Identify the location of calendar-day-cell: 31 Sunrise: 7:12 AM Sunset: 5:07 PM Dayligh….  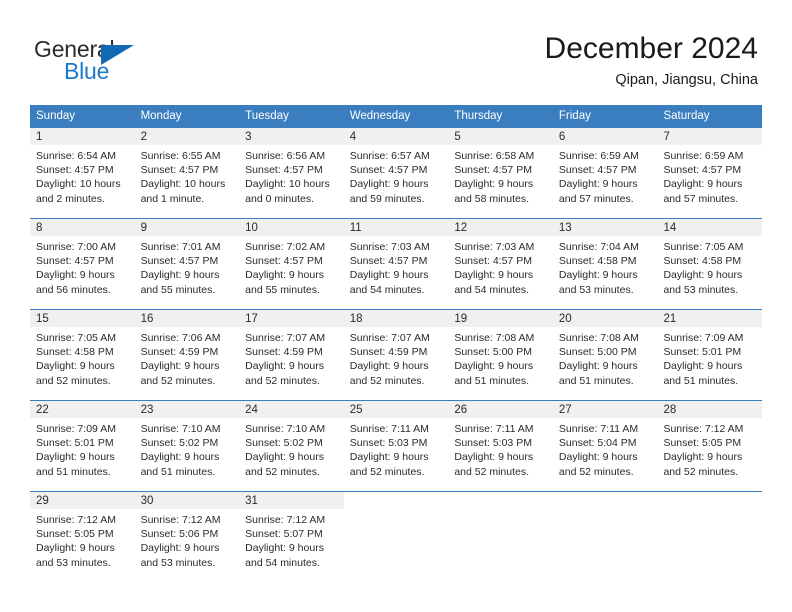
(291, 537).